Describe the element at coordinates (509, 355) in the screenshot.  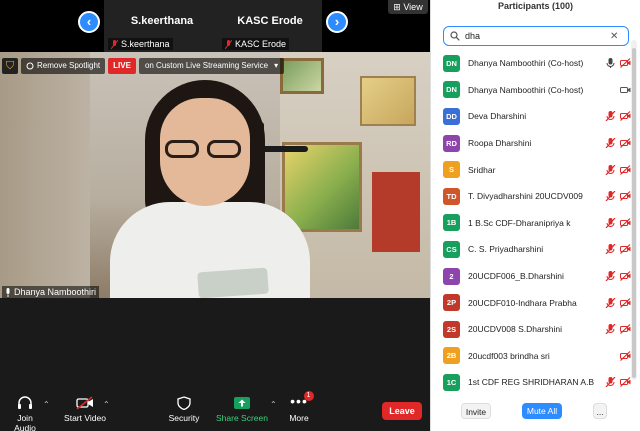
I see `participant-name: 20ucdf003 brindha sri` at that location.